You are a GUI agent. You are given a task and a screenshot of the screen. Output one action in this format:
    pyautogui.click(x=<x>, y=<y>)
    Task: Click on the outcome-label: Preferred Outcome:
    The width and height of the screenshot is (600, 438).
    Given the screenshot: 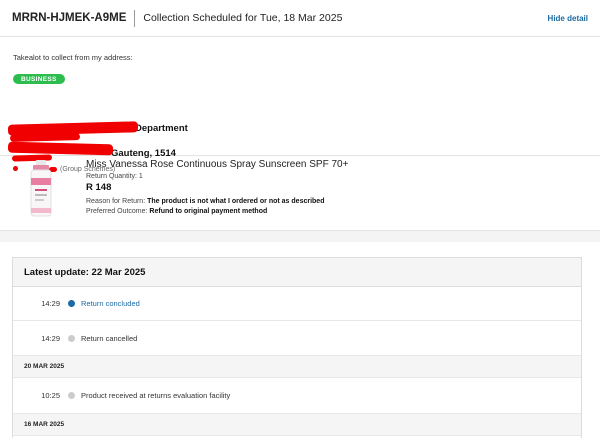 What is the action you would take?
    pyautogui.click(x=117, y=211)
    